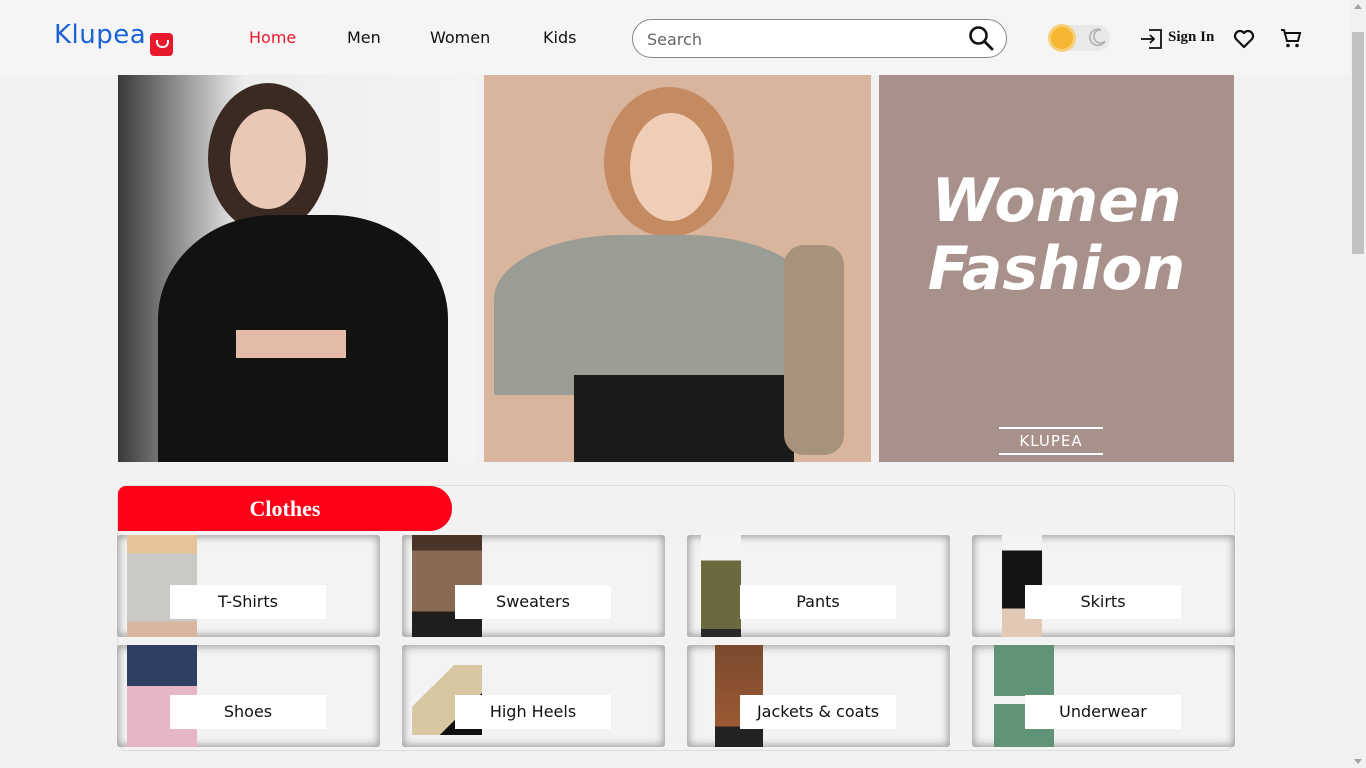 The height and width of the screenshot is (768, 1366). What do you see at coordinates (1152, 39) in the screenshot?
I see `sign-in-icon` at bounding box center [1152, 39].